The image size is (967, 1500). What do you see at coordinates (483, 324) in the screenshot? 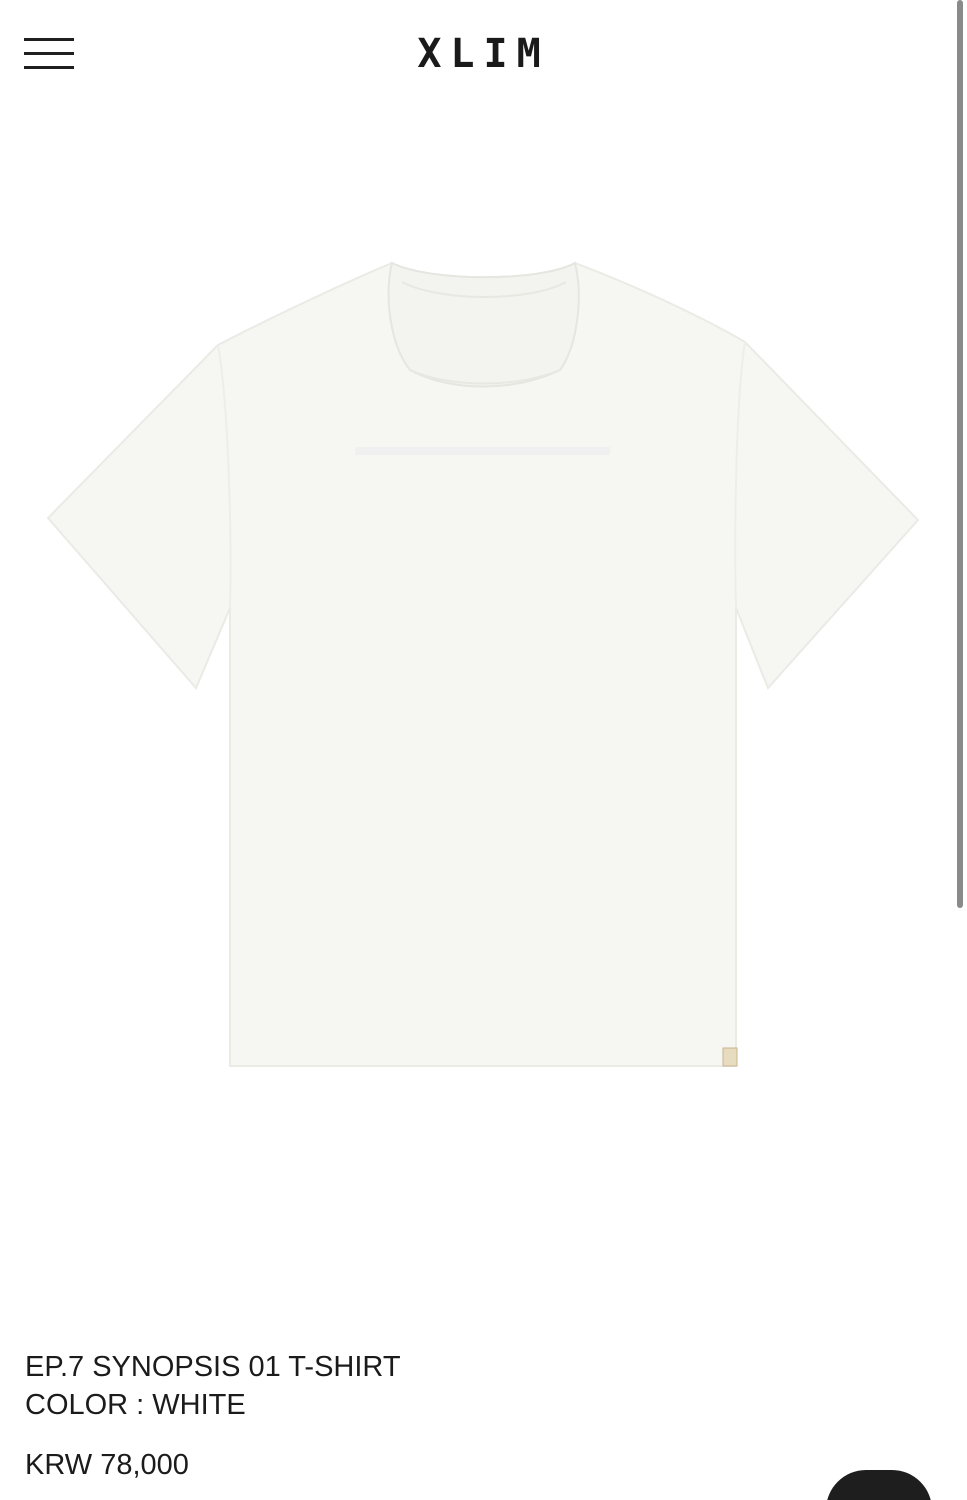
I see `tshirt-collar` at bounding box center [483, 324].